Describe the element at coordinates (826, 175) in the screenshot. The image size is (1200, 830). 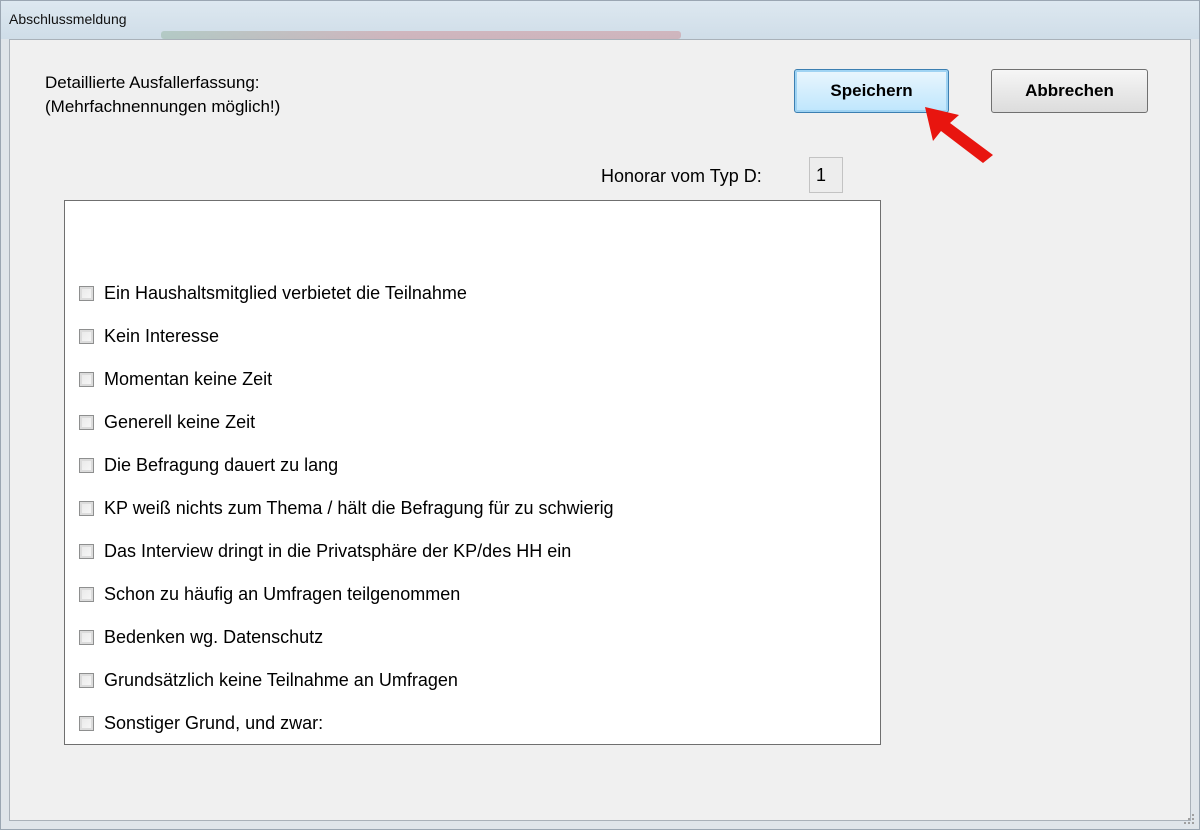
I see `honorar-value-field: 1` at that location.